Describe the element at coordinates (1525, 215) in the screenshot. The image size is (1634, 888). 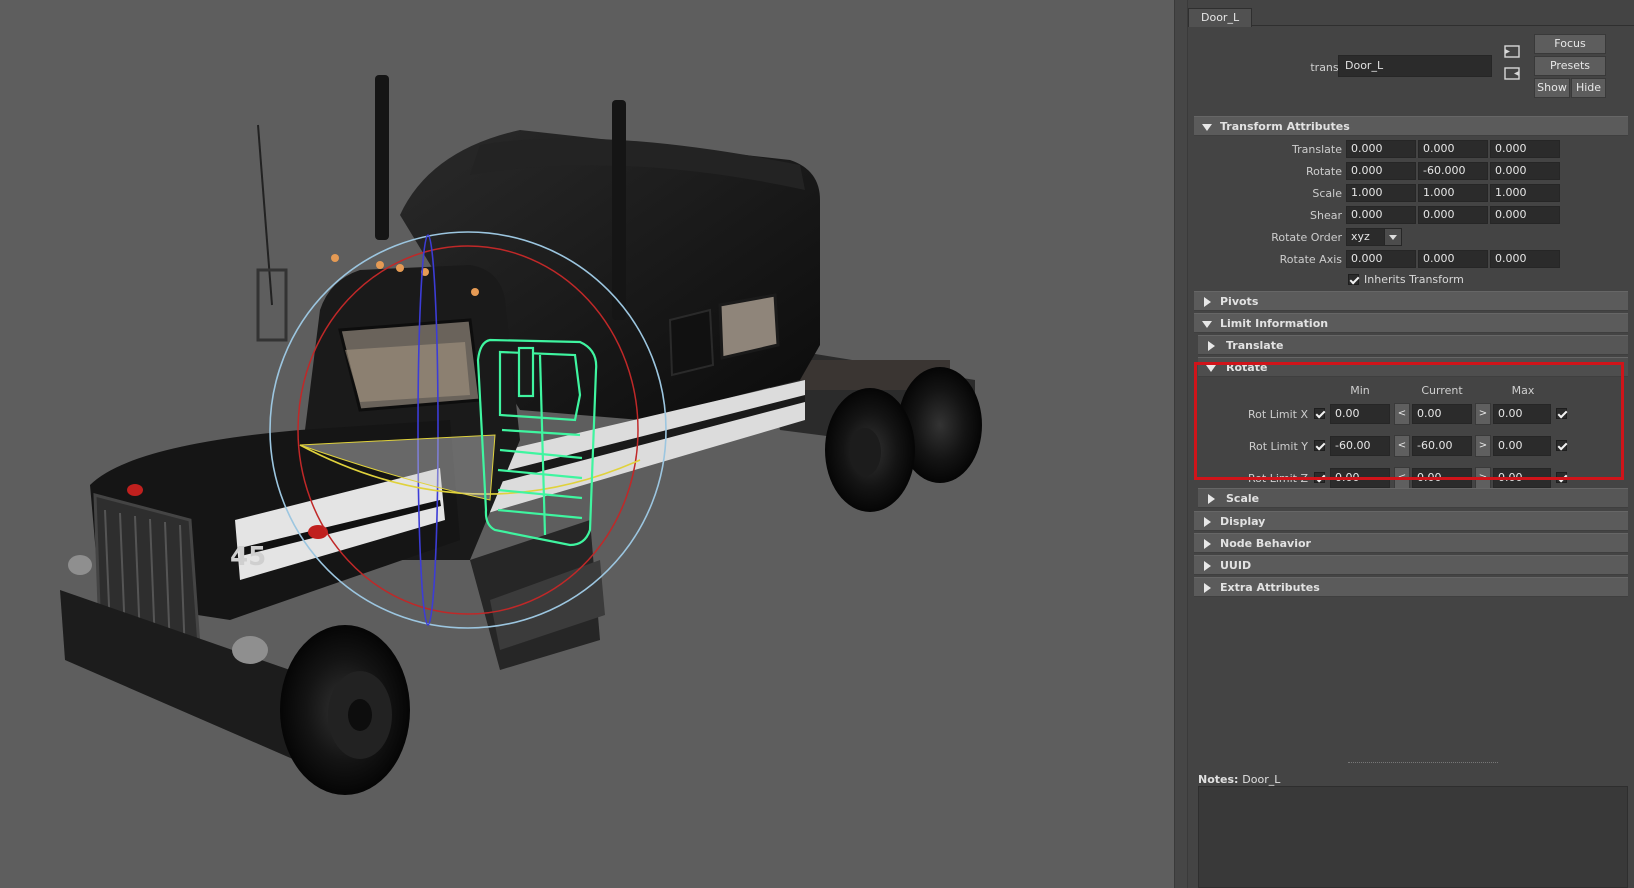
I see `shear-z-field: 0.000` at that location.